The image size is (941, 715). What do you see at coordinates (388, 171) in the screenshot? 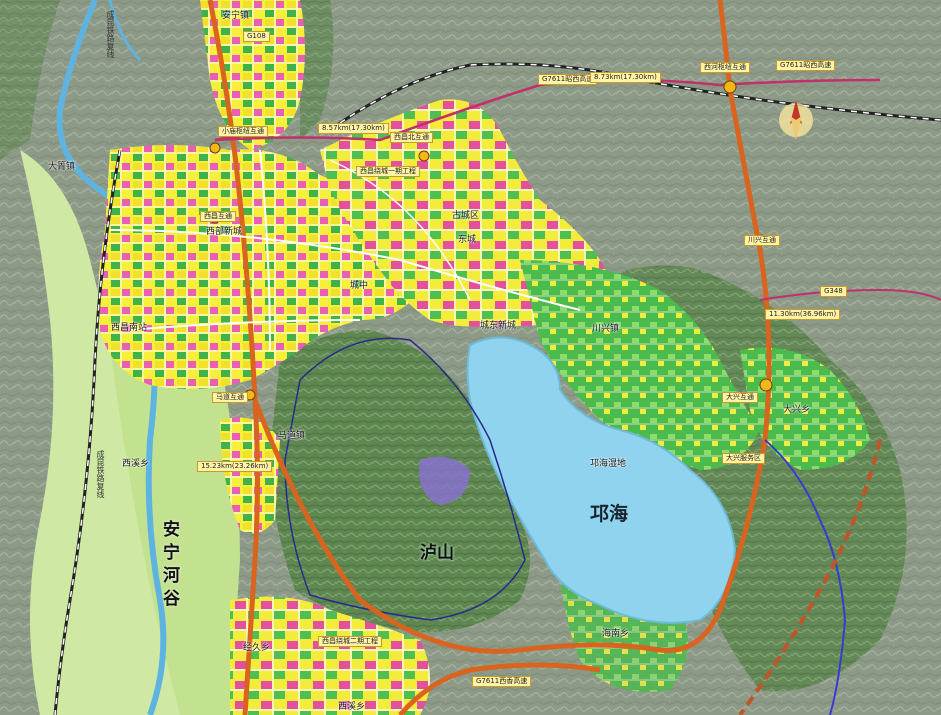
I see `tag-ring-road-phase1: 西昌绕城一期工程` at bounding box center [388, 171].